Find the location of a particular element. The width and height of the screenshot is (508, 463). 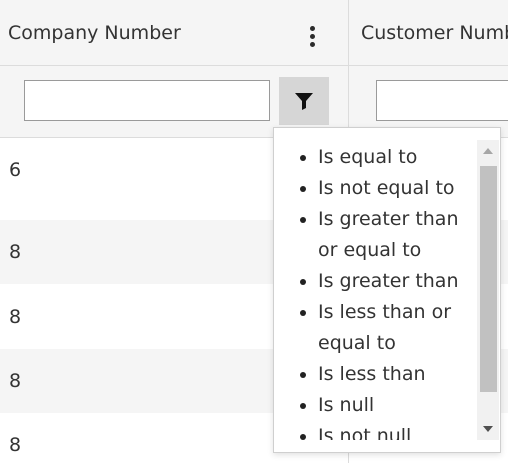

triangle-down-icon is located at coordinates (488, 429).